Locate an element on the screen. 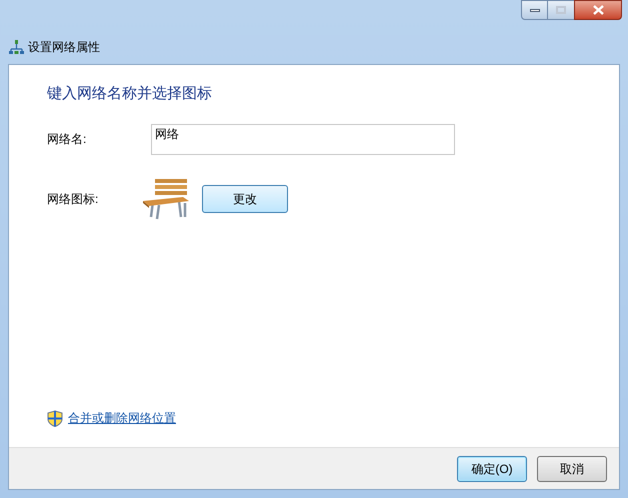 The height and width of the screenshot is (498, 628). merge-locations-link: 合并或删除网络位置 is located at coordinates (122, 418).